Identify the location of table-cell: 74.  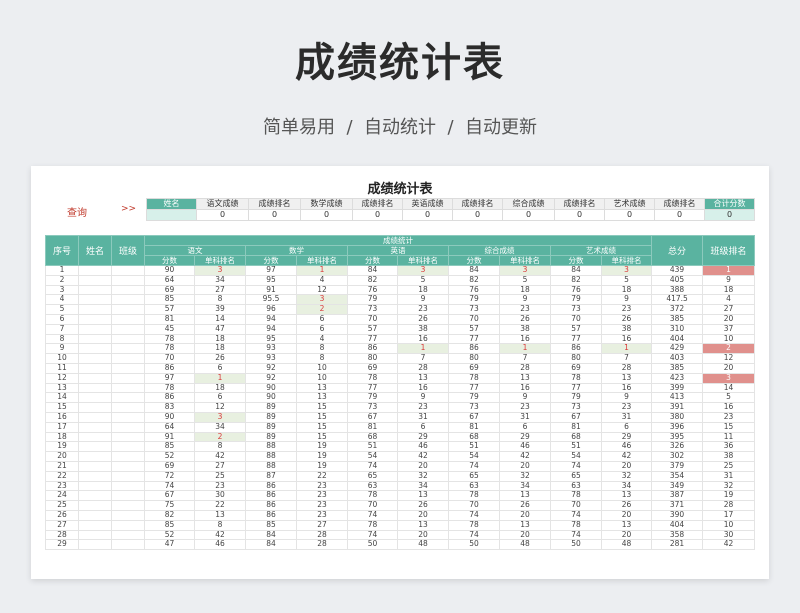
(372, 515).